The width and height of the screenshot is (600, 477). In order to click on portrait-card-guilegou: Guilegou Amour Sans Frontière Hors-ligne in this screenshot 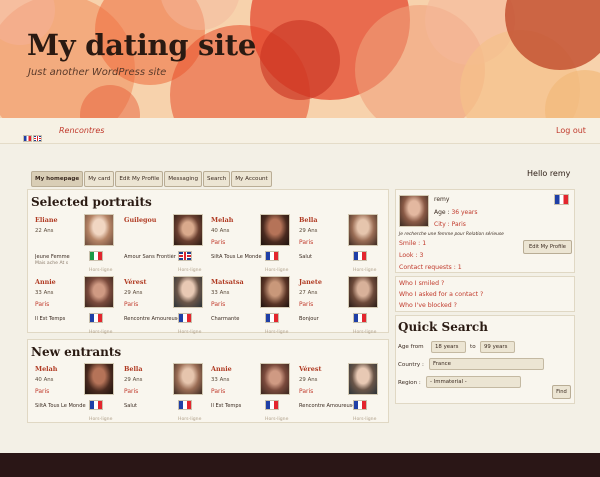, I will do `click(162, 244)`.